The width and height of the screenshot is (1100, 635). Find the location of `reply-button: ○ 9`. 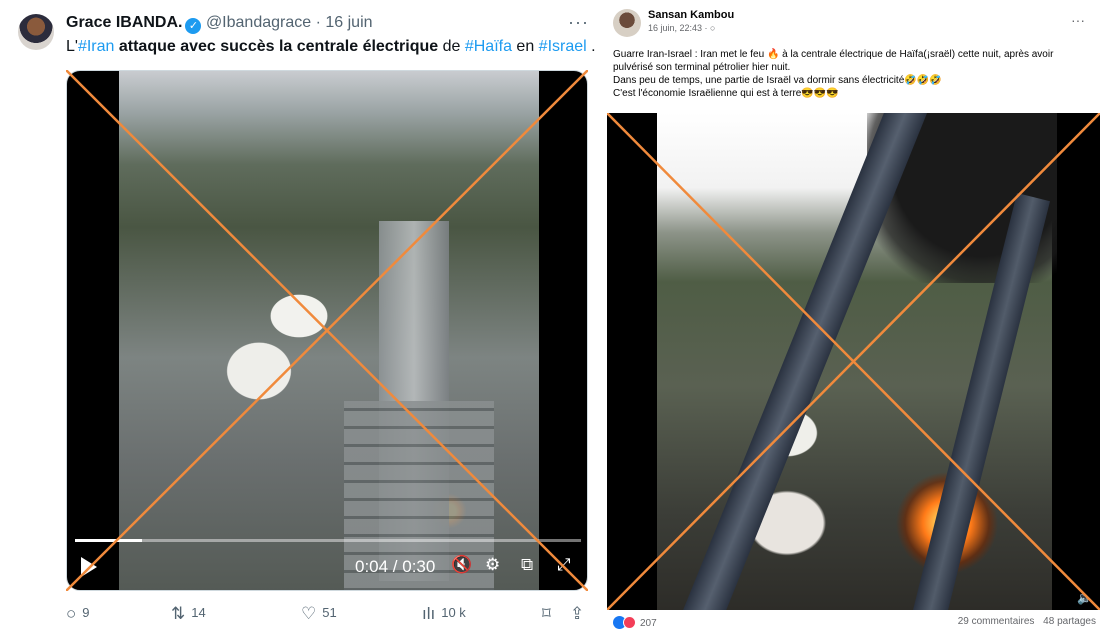

reply-button: ○ 9 is located at coordinates (78, 614).